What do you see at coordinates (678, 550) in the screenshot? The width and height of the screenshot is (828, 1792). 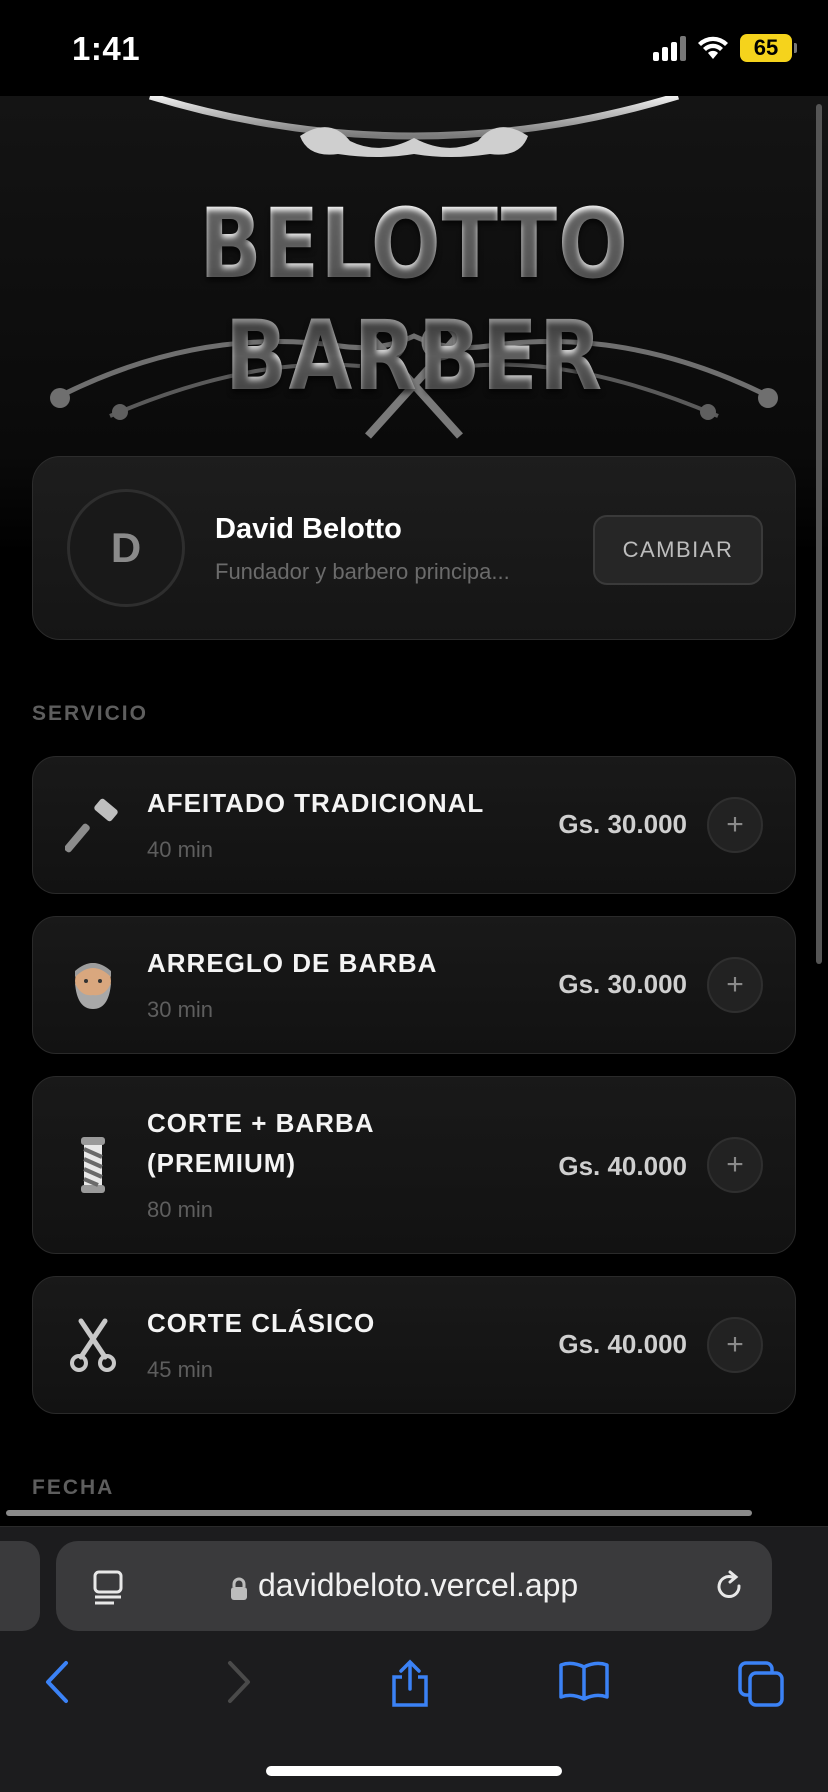 I see `change-barber-button: CAMBIAR` at bounding box center [678, 550].